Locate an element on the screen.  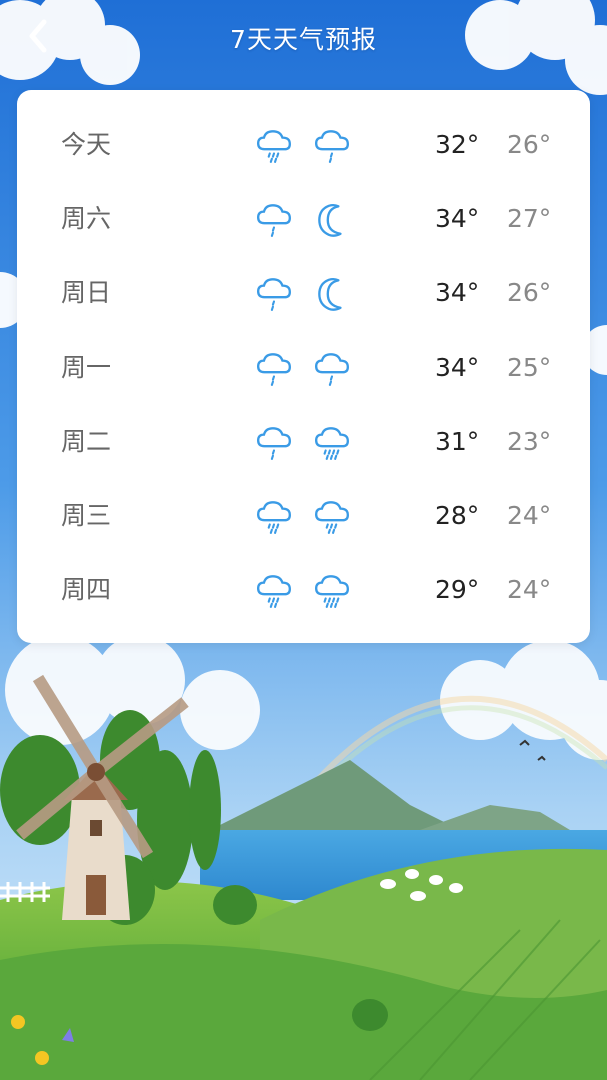
low-temp: 23° is located at coordinates (529, 441).